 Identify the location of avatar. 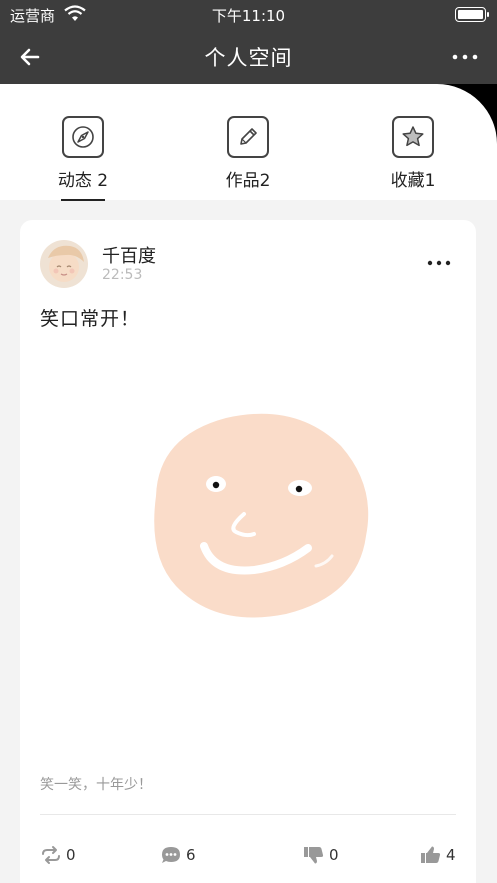
(64, 264).